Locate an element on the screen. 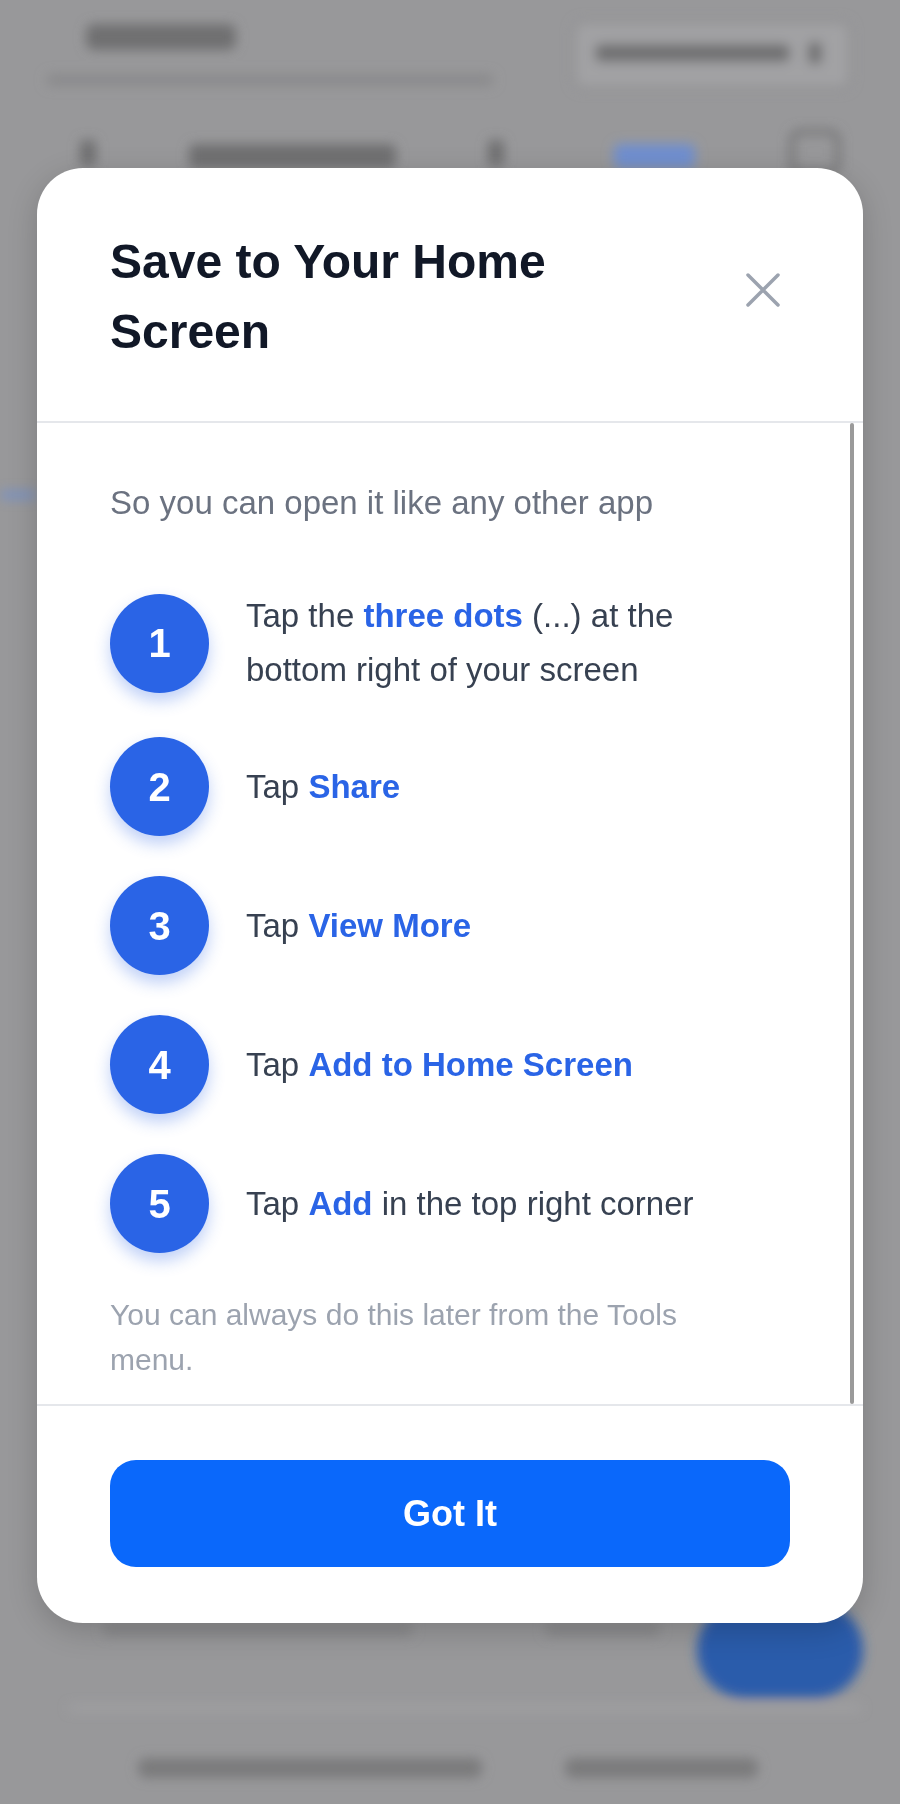  step-number: 2 is located at coordinates (159, 786).